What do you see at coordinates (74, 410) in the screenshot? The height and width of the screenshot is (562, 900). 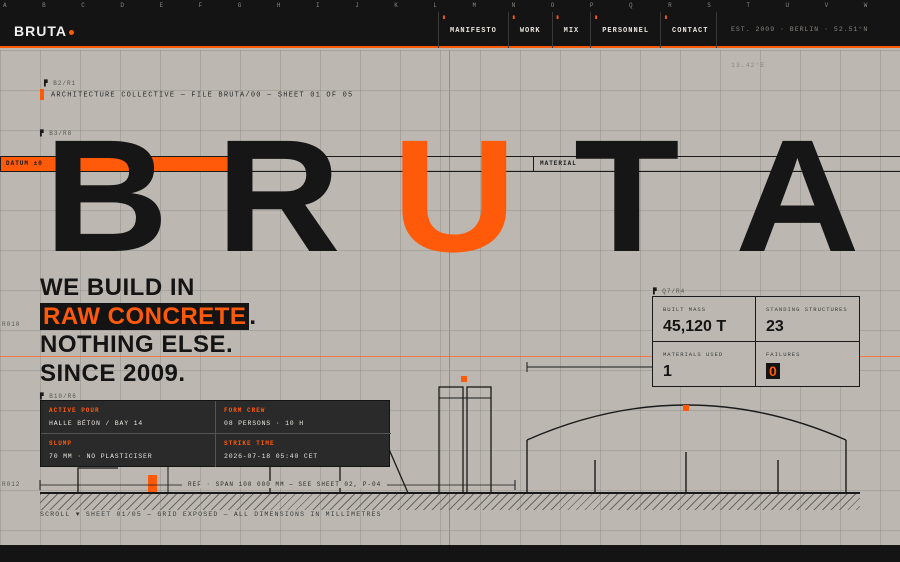 I see `pour-label: ACTIVE POUR` at bounding box center [74, 410].